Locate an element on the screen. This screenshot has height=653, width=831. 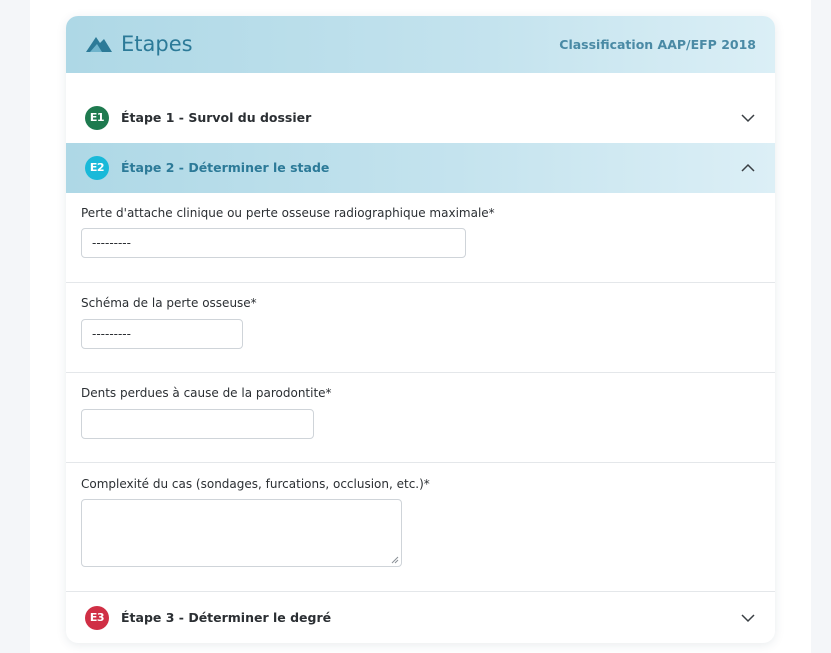
complexite-textarea is located at coordinates (241, 533).